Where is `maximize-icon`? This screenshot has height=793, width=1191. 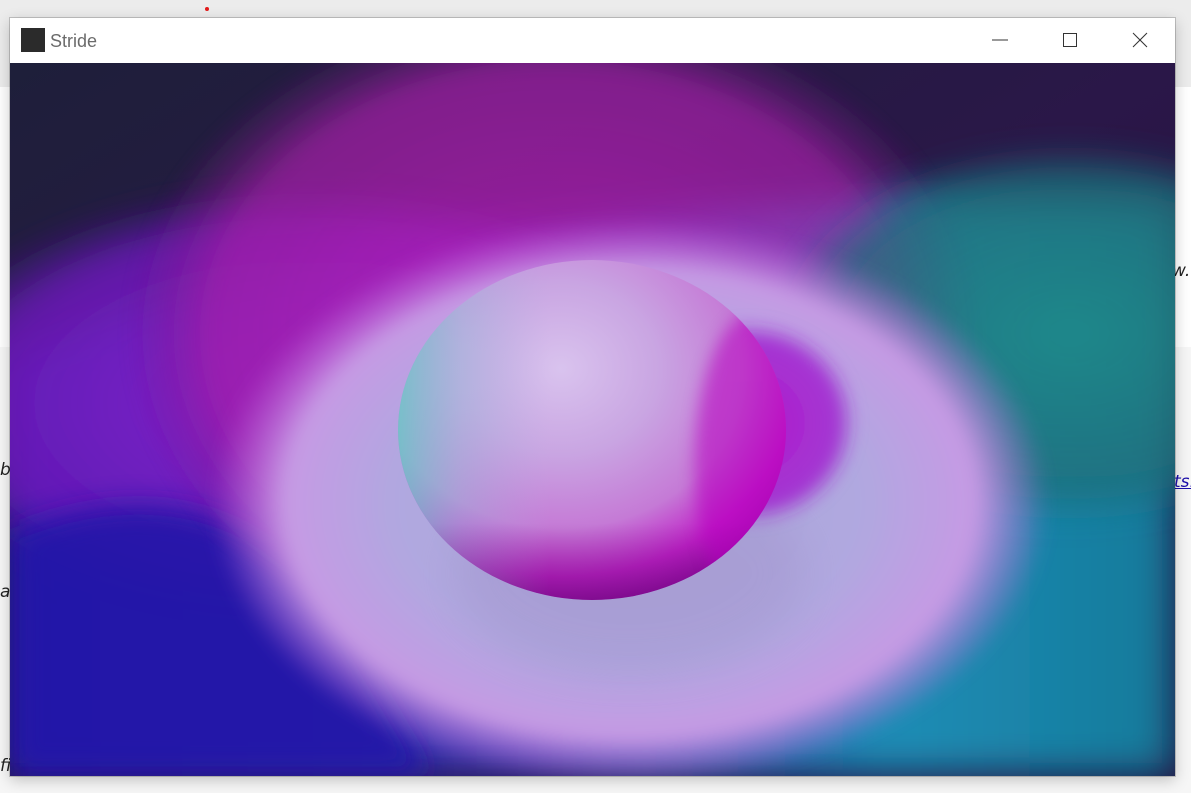
maximize-icon is located at coordinates (1070, 40).